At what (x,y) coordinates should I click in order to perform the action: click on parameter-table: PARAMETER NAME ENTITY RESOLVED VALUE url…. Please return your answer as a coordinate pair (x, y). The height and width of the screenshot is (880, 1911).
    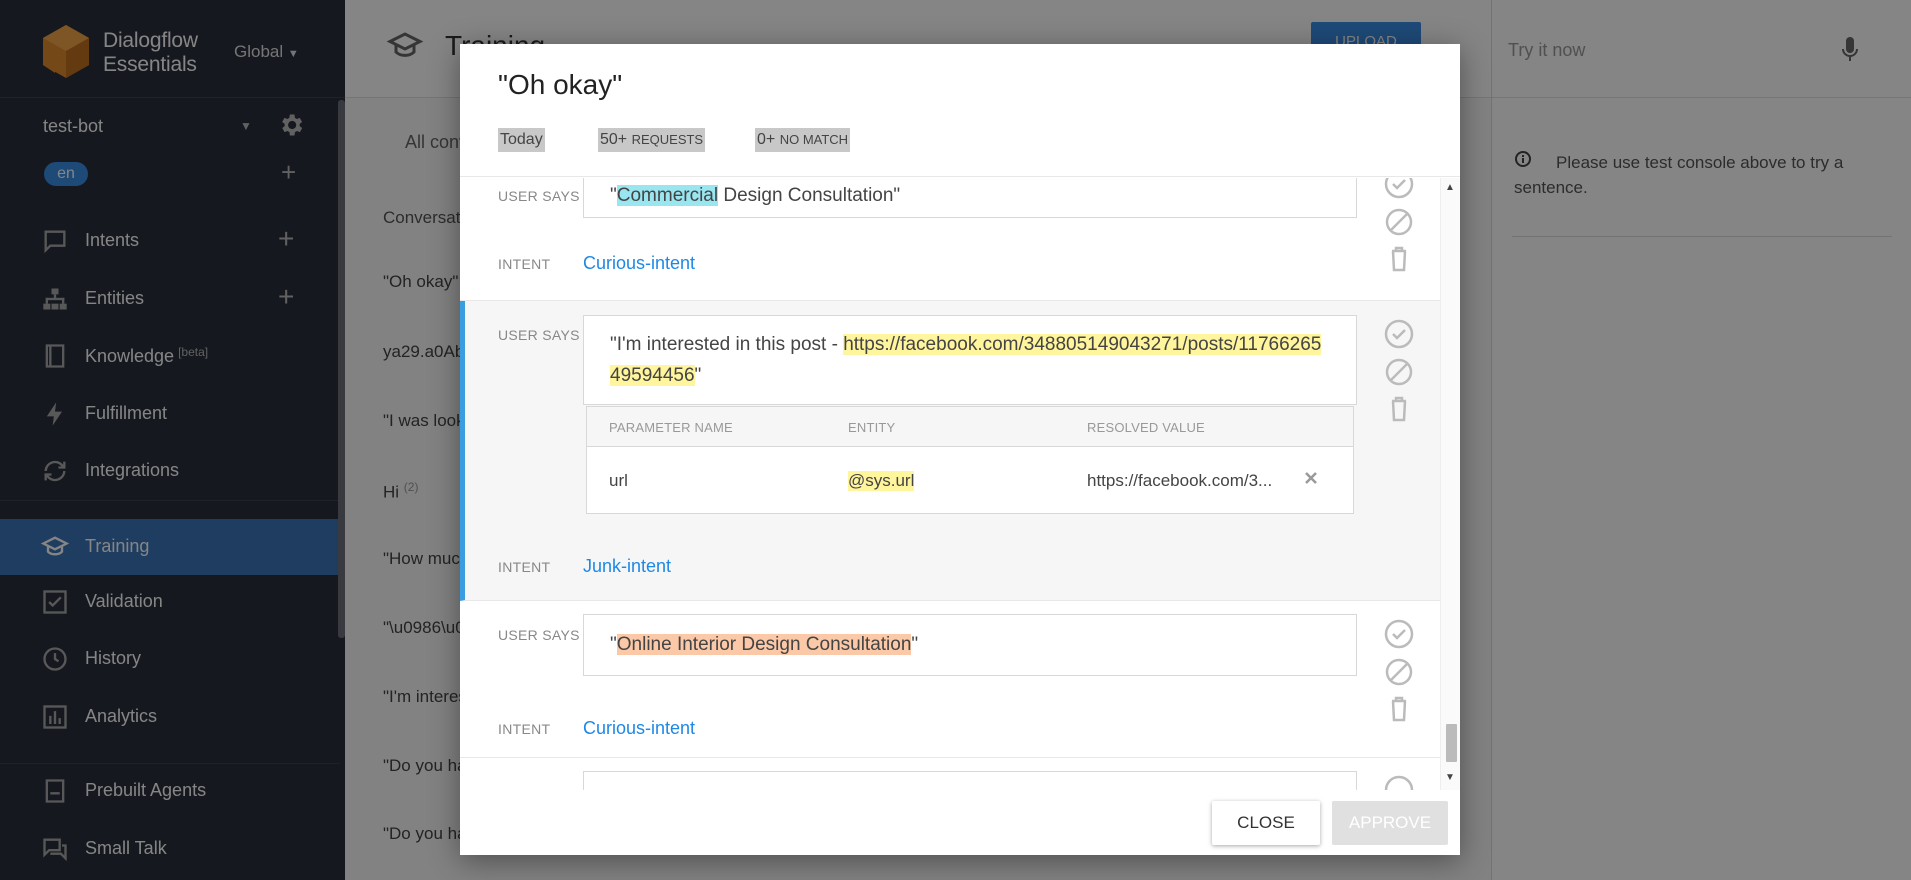
    Looking at the image, I should click on (970, 460).